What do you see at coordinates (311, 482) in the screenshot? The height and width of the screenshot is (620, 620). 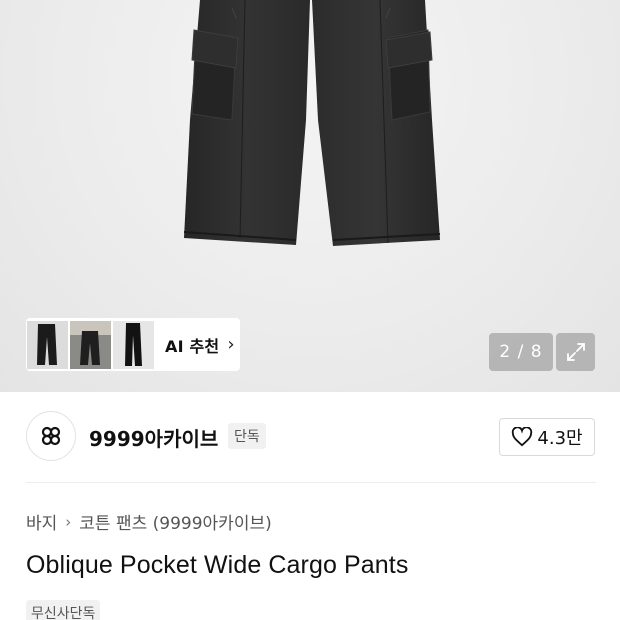 I see `divider` at bounding box center [311, 482].